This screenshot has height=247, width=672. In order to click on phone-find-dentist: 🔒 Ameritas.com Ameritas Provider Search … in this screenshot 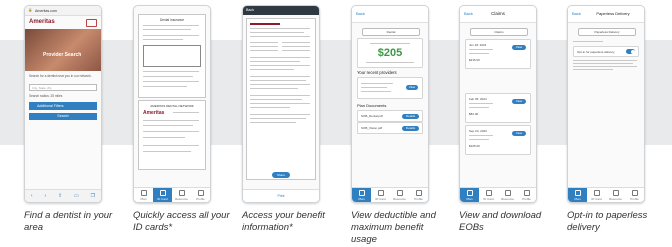, I will do `click(63, 104)`.